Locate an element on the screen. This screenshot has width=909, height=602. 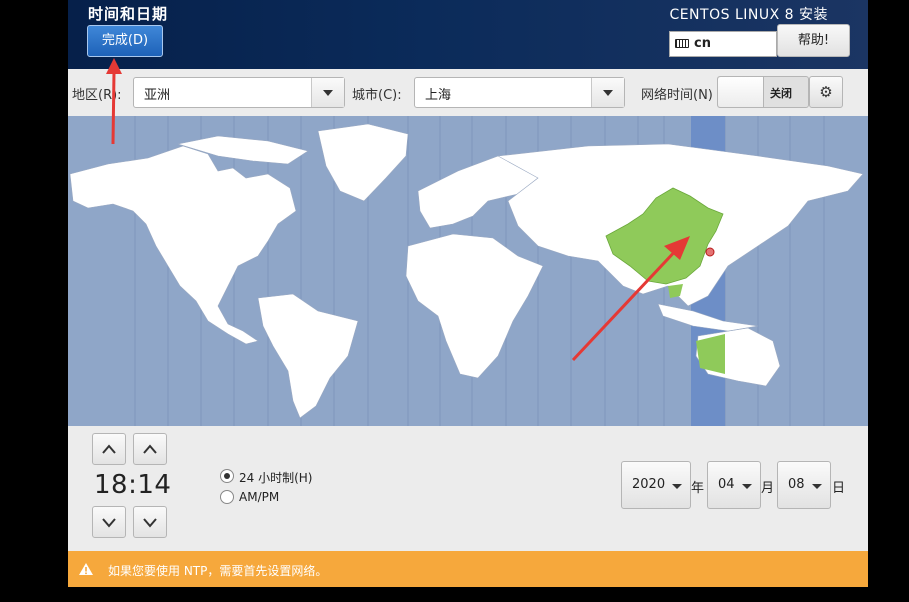
format-24h-radio is located at coordinates (227, 476).